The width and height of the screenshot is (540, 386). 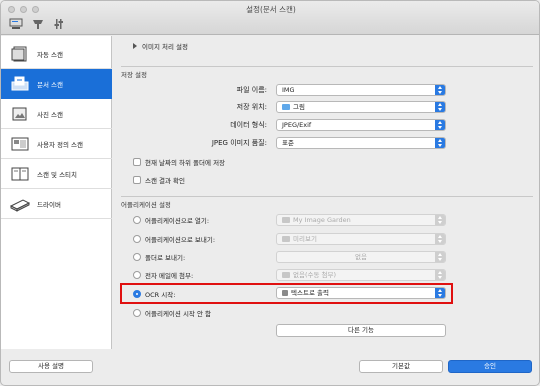 I want to click on custom-scan-icon, so click(x=20, y=144).